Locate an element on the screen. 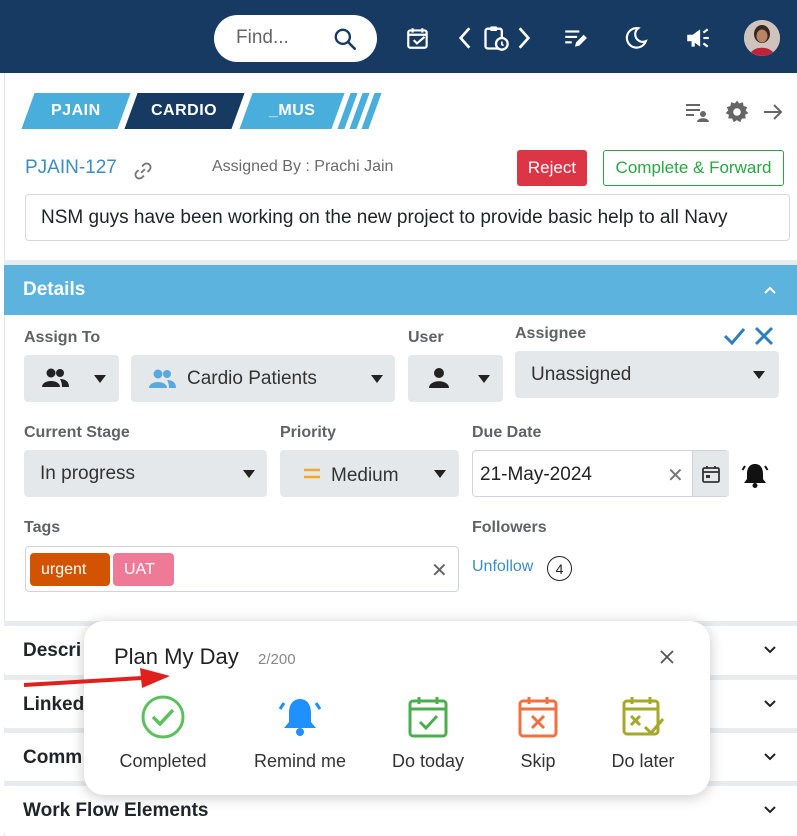 The width and height of the screenshot is (797, 836). chip-module: _MUS is located at coordinates (292, 111).